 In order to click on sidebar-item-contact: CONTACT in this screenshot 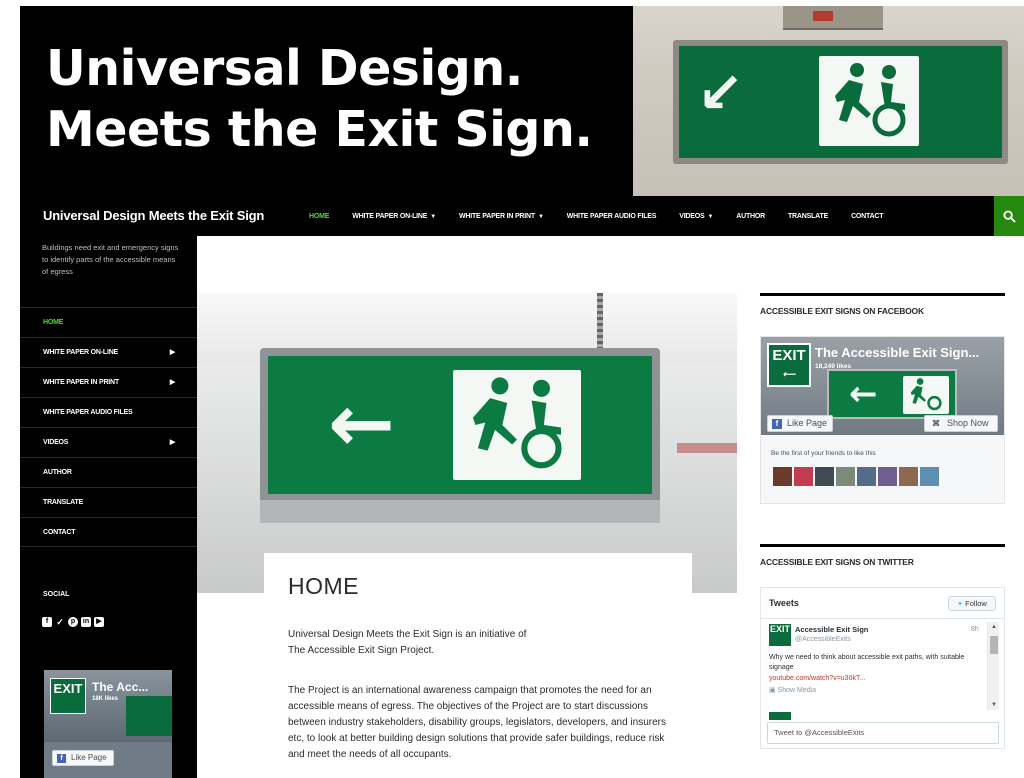, I will do `click(108, 532)`.